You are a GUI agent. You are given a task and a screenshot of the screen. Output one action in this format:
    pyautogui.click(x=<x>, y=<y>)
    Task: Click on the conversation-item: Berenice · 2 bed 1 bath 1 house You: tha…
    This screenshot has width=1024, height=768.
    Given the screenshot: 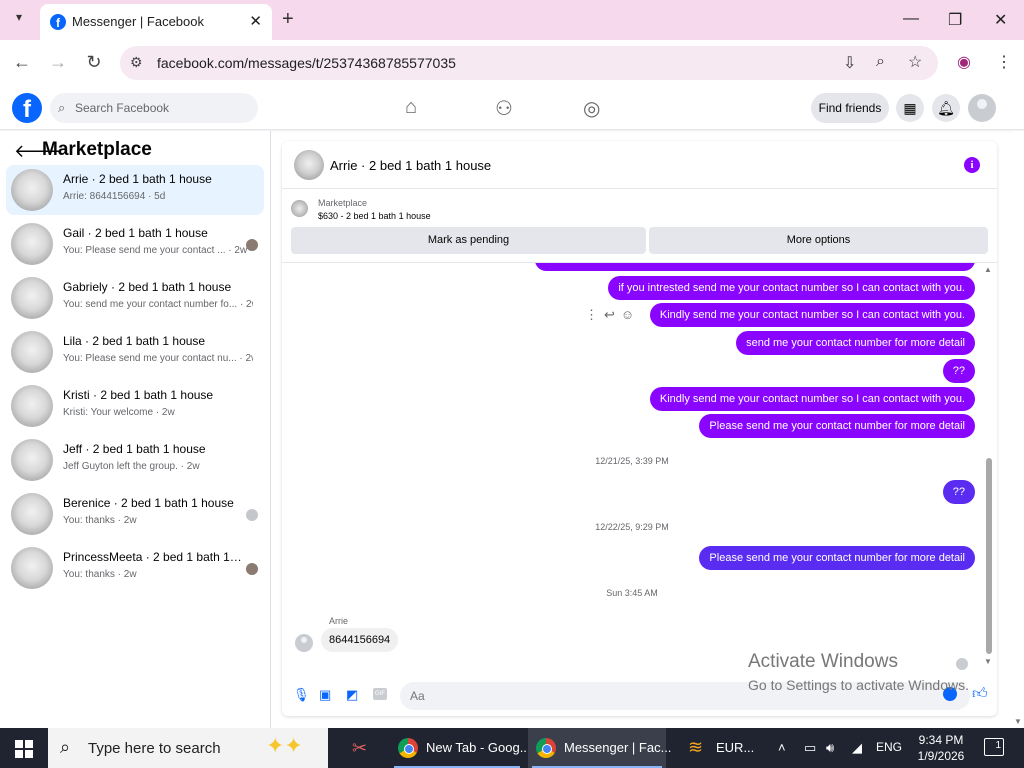 What is the action you would take?
    pyautogui.click(x=135, y=514)
    